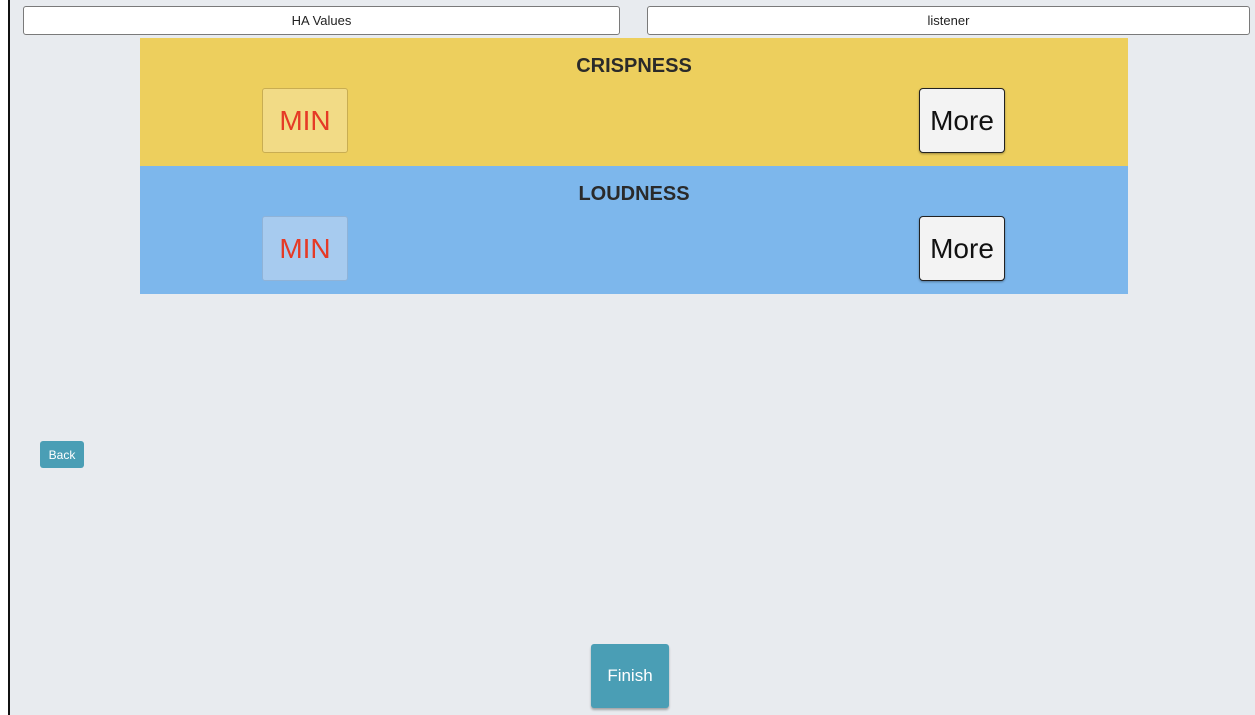 The image size is (1255, 715). What do you see at coordinates (630, 676) in the screenshot?
I see `finish-button: Finish` at bounding box center [630, 676].